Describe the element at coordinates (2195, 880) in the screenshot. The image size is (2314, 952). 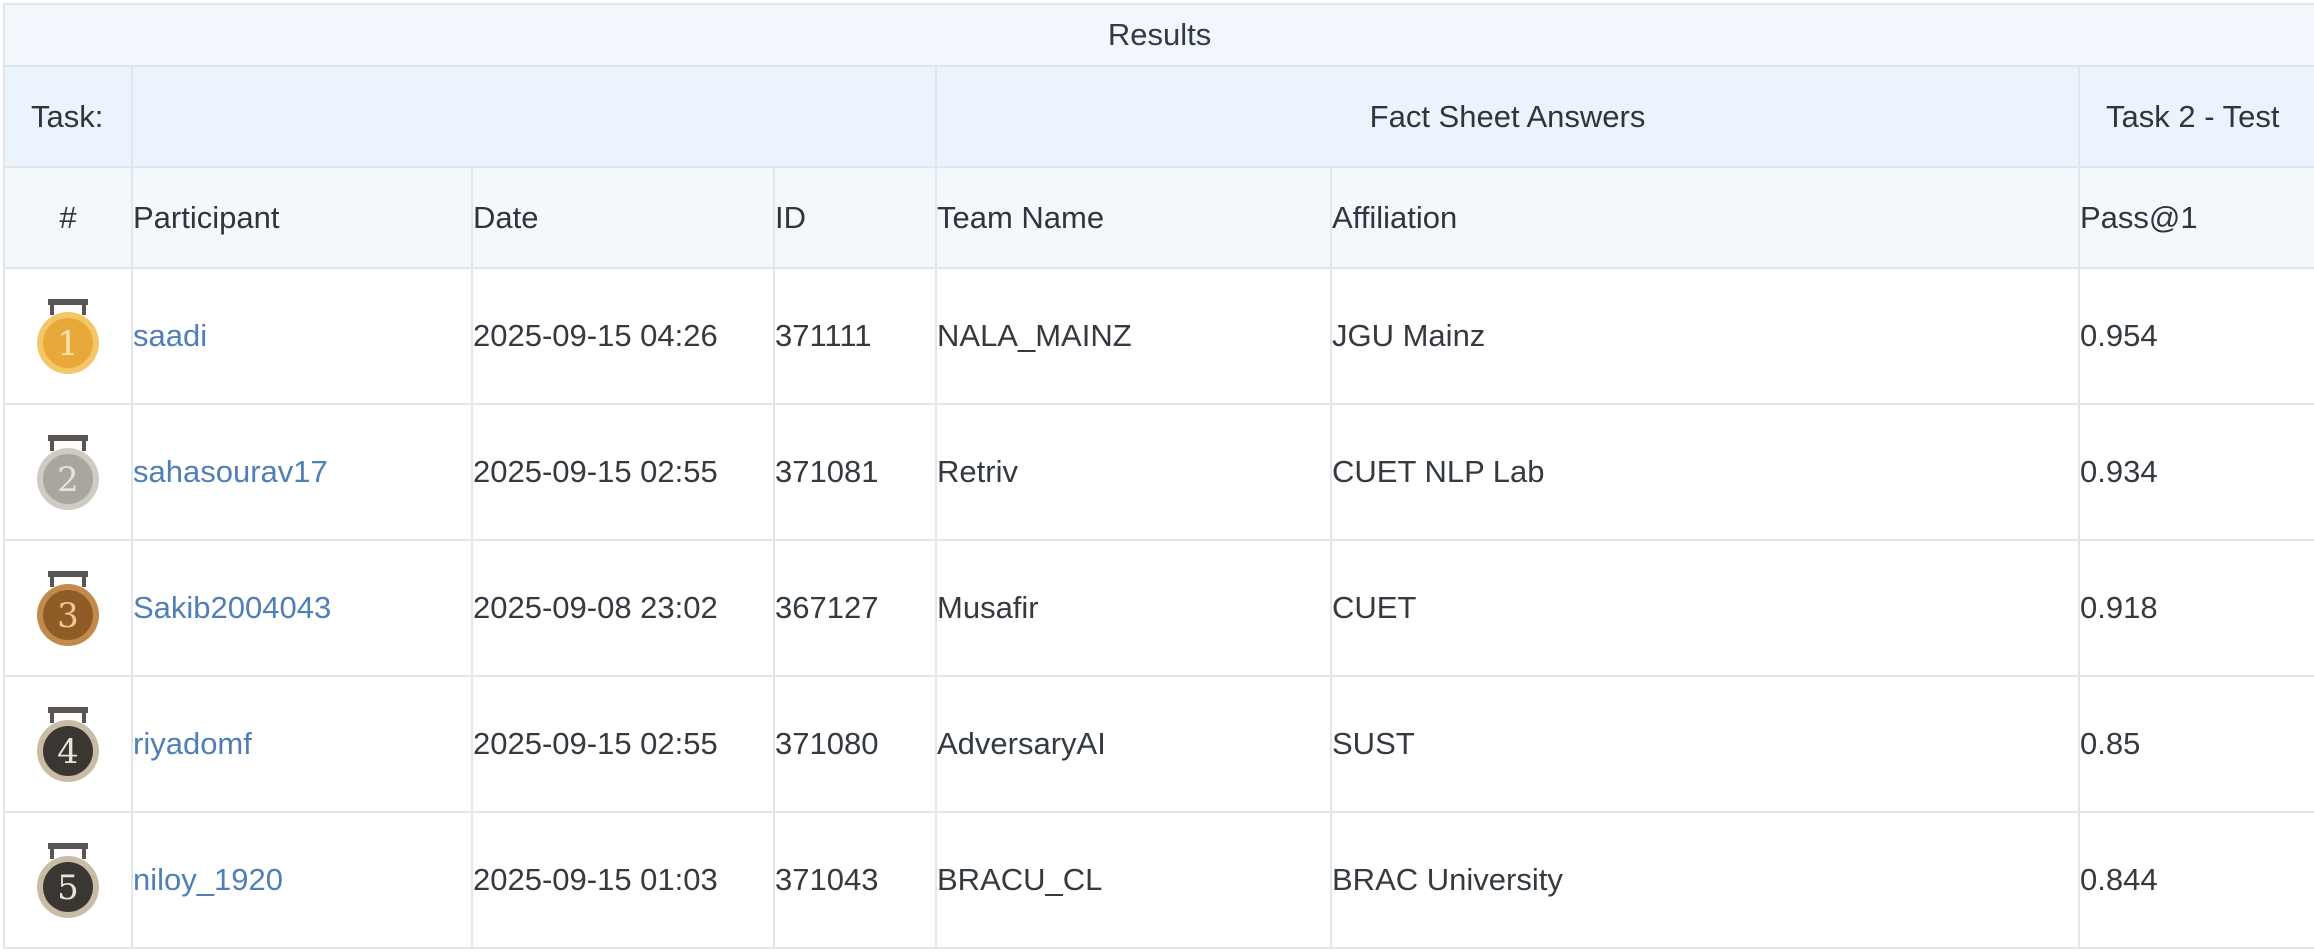
I see `pass1-score-cell: 0.844` at that location.